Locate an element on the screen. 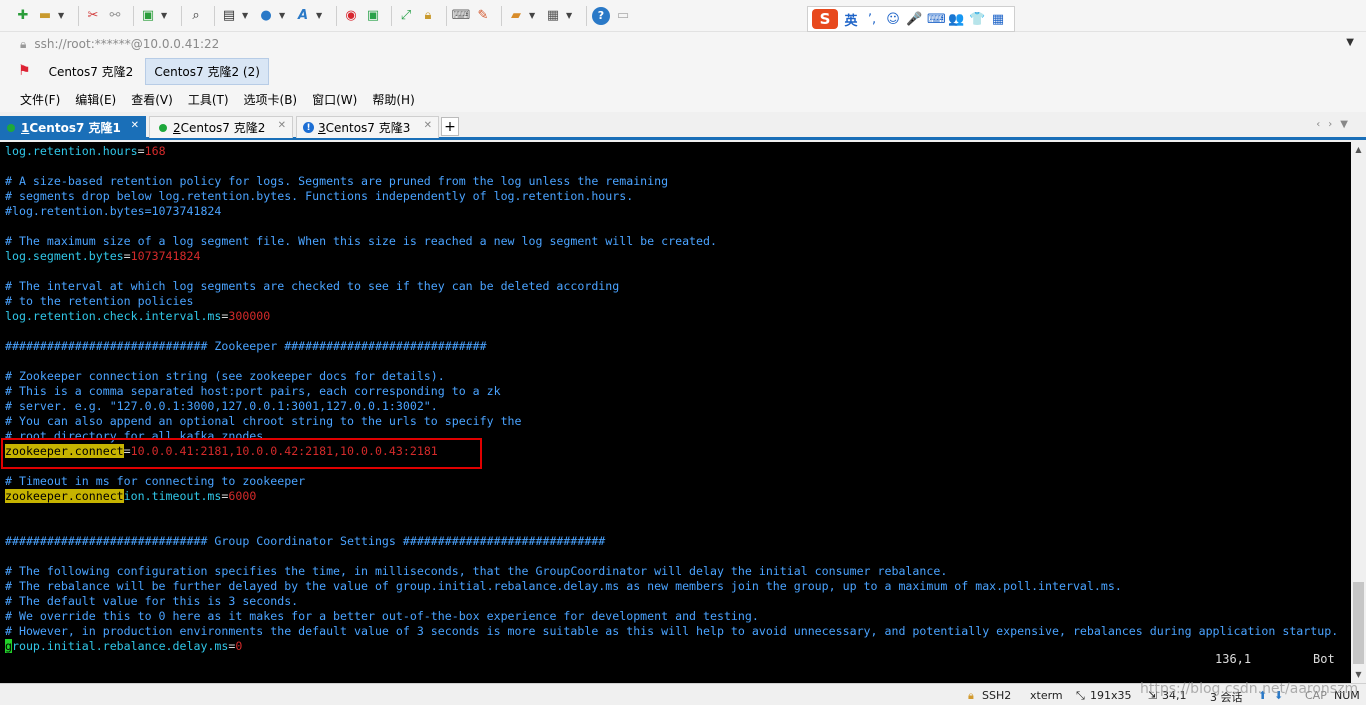 Image resolution: width=1366 pixels, height=705 pixels. keyboard-icon: ⌨ is located at coordinates (461, 16).